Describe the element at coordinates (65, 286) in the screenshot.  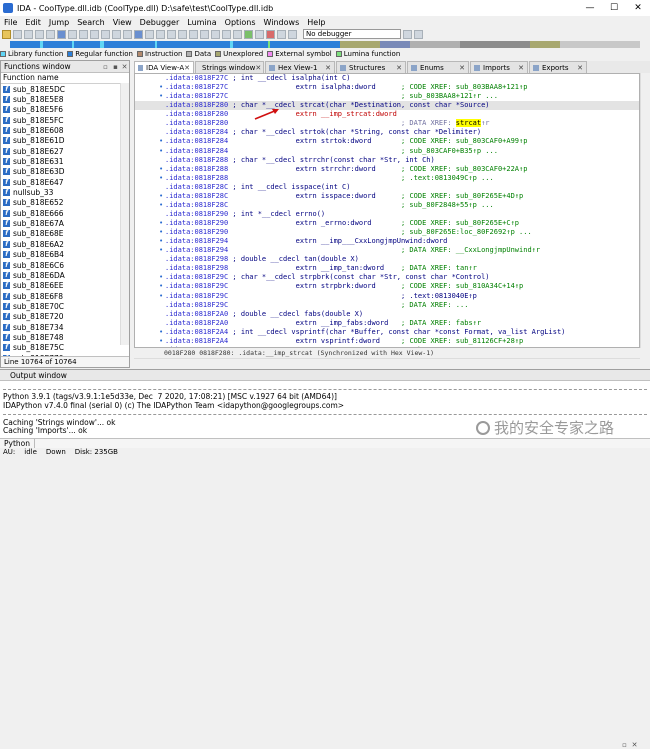
I see `function-row: f sub_818E6EE` at that location.